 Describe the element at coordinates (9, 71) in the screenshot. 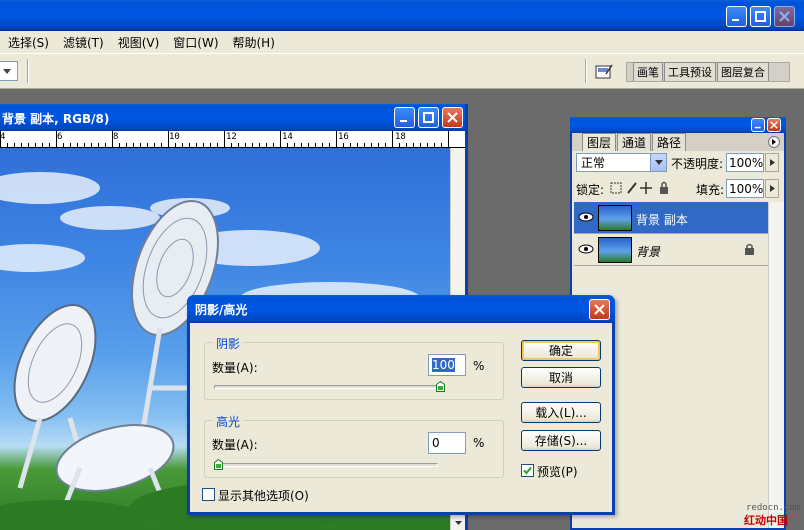

I see `tool-preset-dropdown` at that location.